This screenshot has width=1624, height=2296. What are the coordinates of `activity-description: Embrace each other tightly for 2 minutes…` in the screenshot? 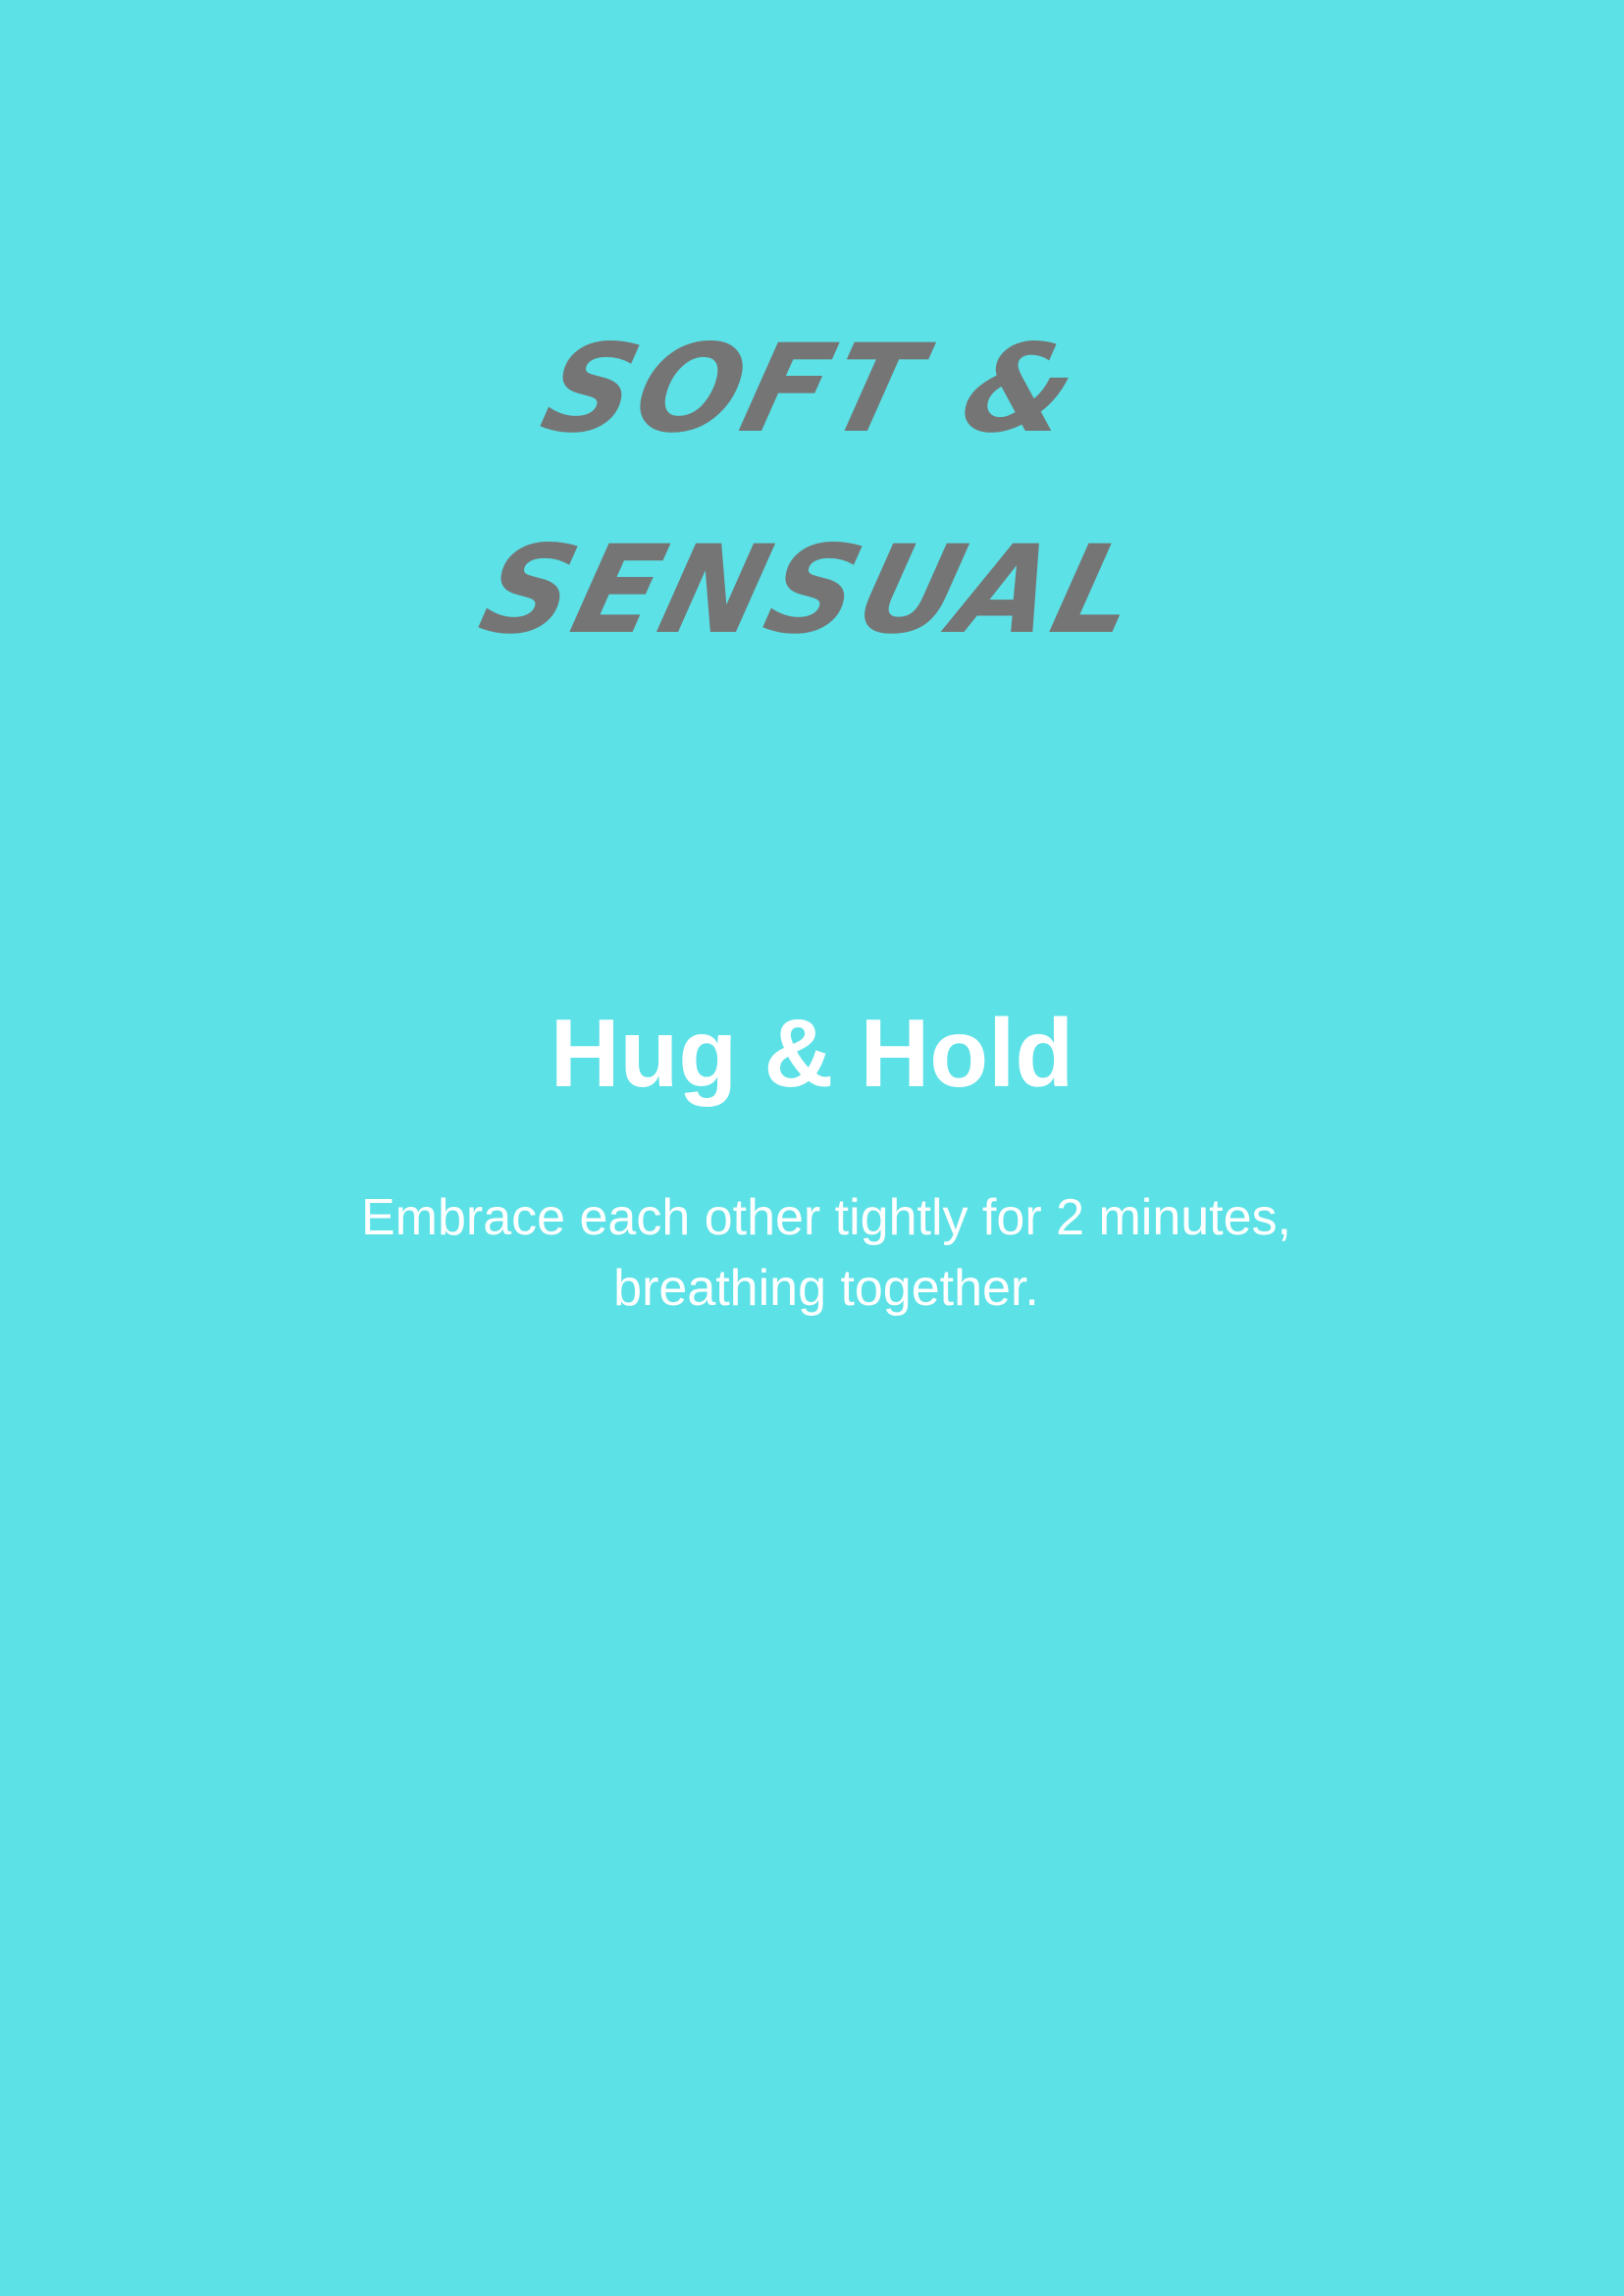 It's located at (825, 1253).